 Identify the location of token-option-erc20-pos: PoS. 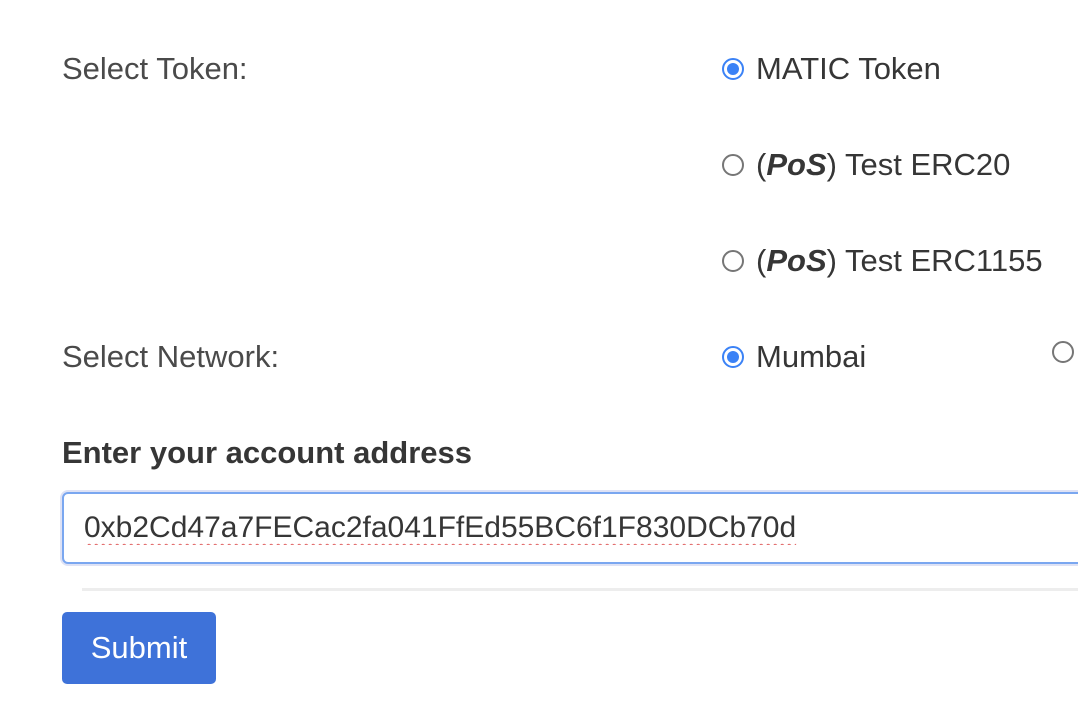
(796, 164).